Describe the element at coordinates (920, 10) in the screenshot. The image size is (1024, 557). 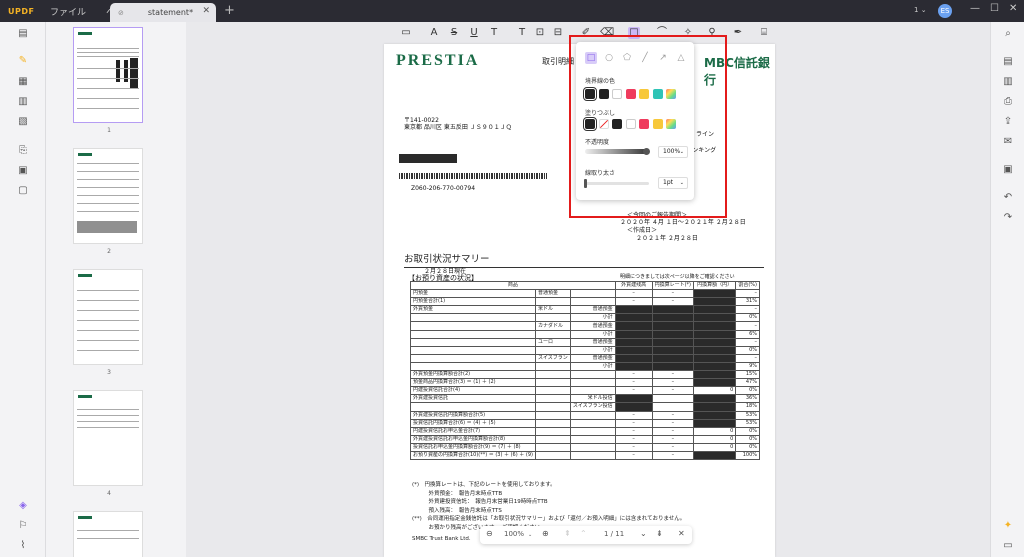
I see `user-count: 1 ⌄` at that location.